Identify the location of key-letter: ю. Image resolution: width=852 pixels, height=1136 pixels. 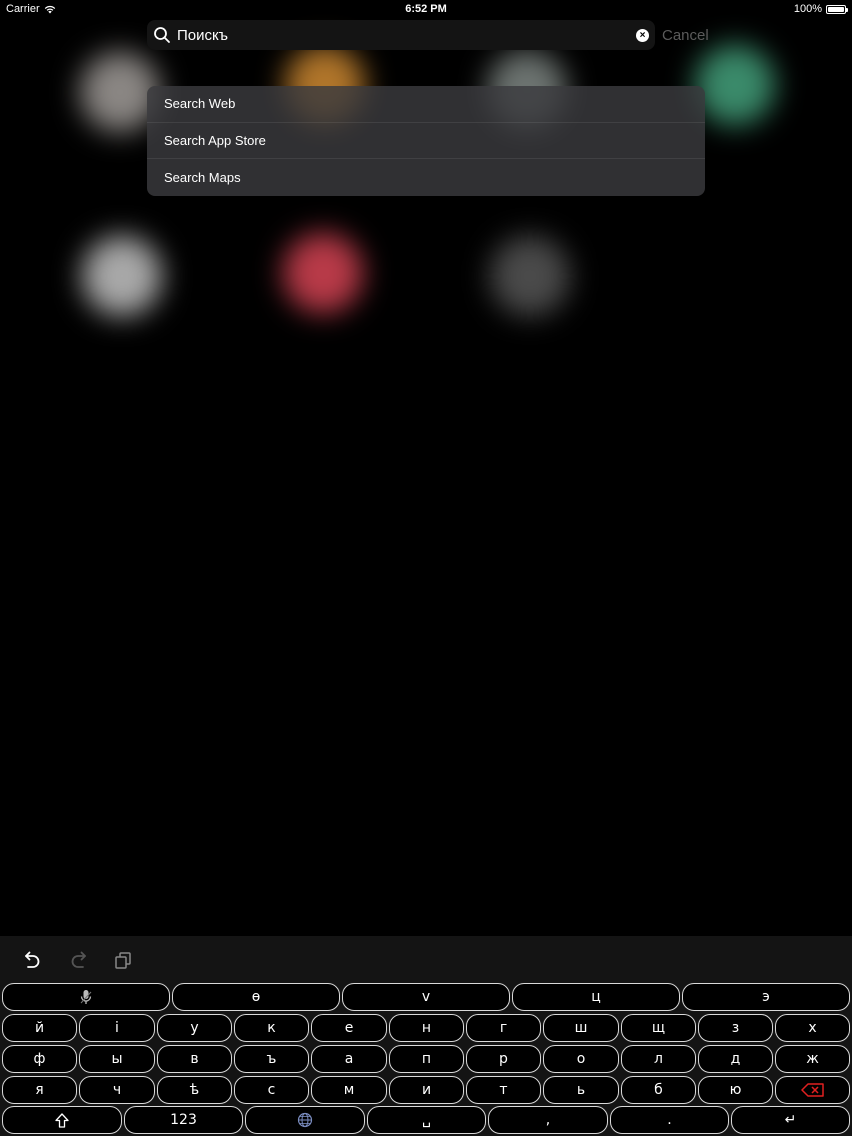
(735, 1090).